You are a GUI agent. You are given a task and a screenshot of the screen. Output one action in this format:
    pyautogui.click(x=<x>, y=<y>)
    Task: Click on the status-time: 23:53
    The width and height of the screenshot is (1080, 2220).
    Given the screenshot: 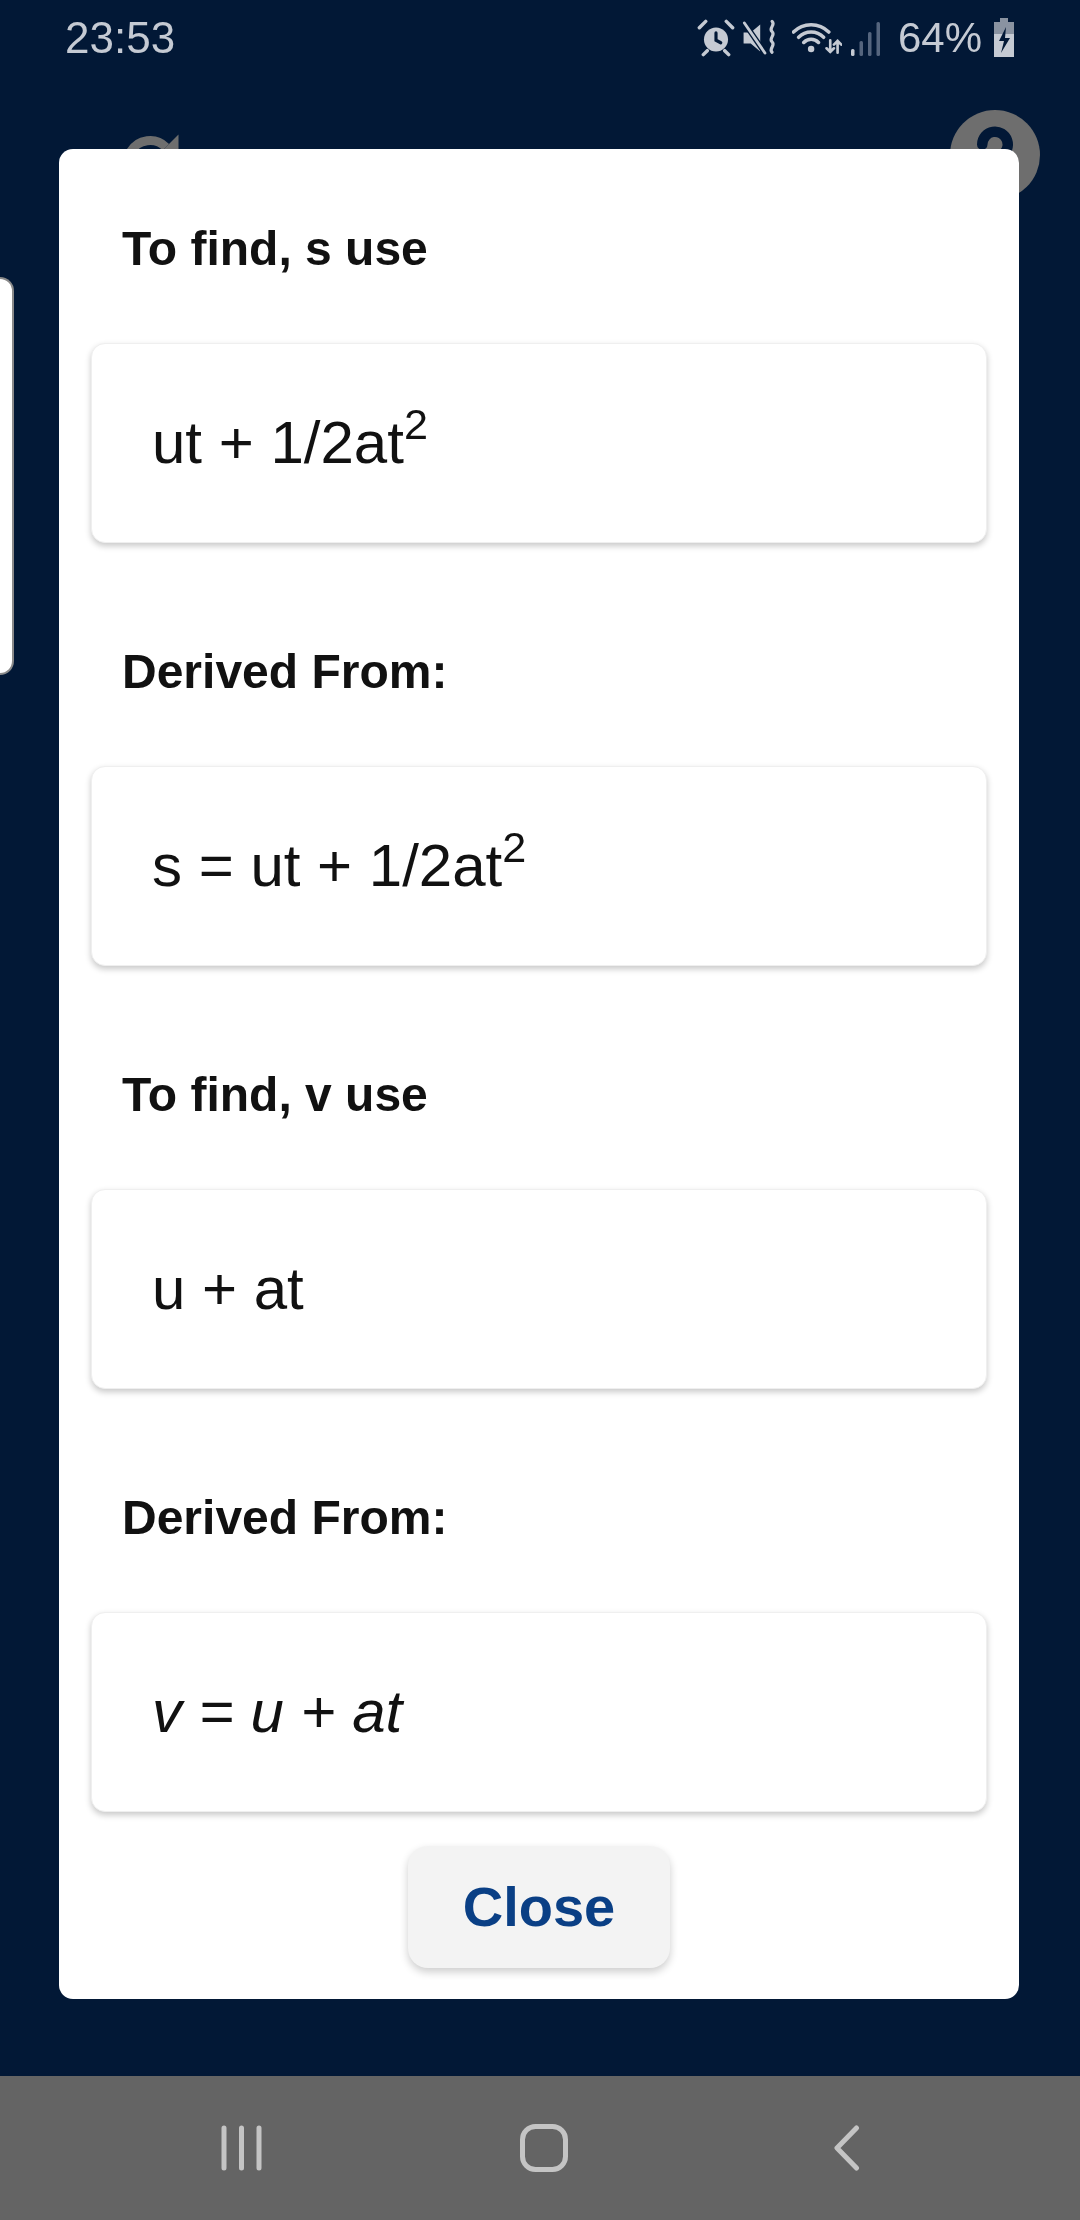 What is the action you would take?
    pyautogui.click(x=120, y=37)
    